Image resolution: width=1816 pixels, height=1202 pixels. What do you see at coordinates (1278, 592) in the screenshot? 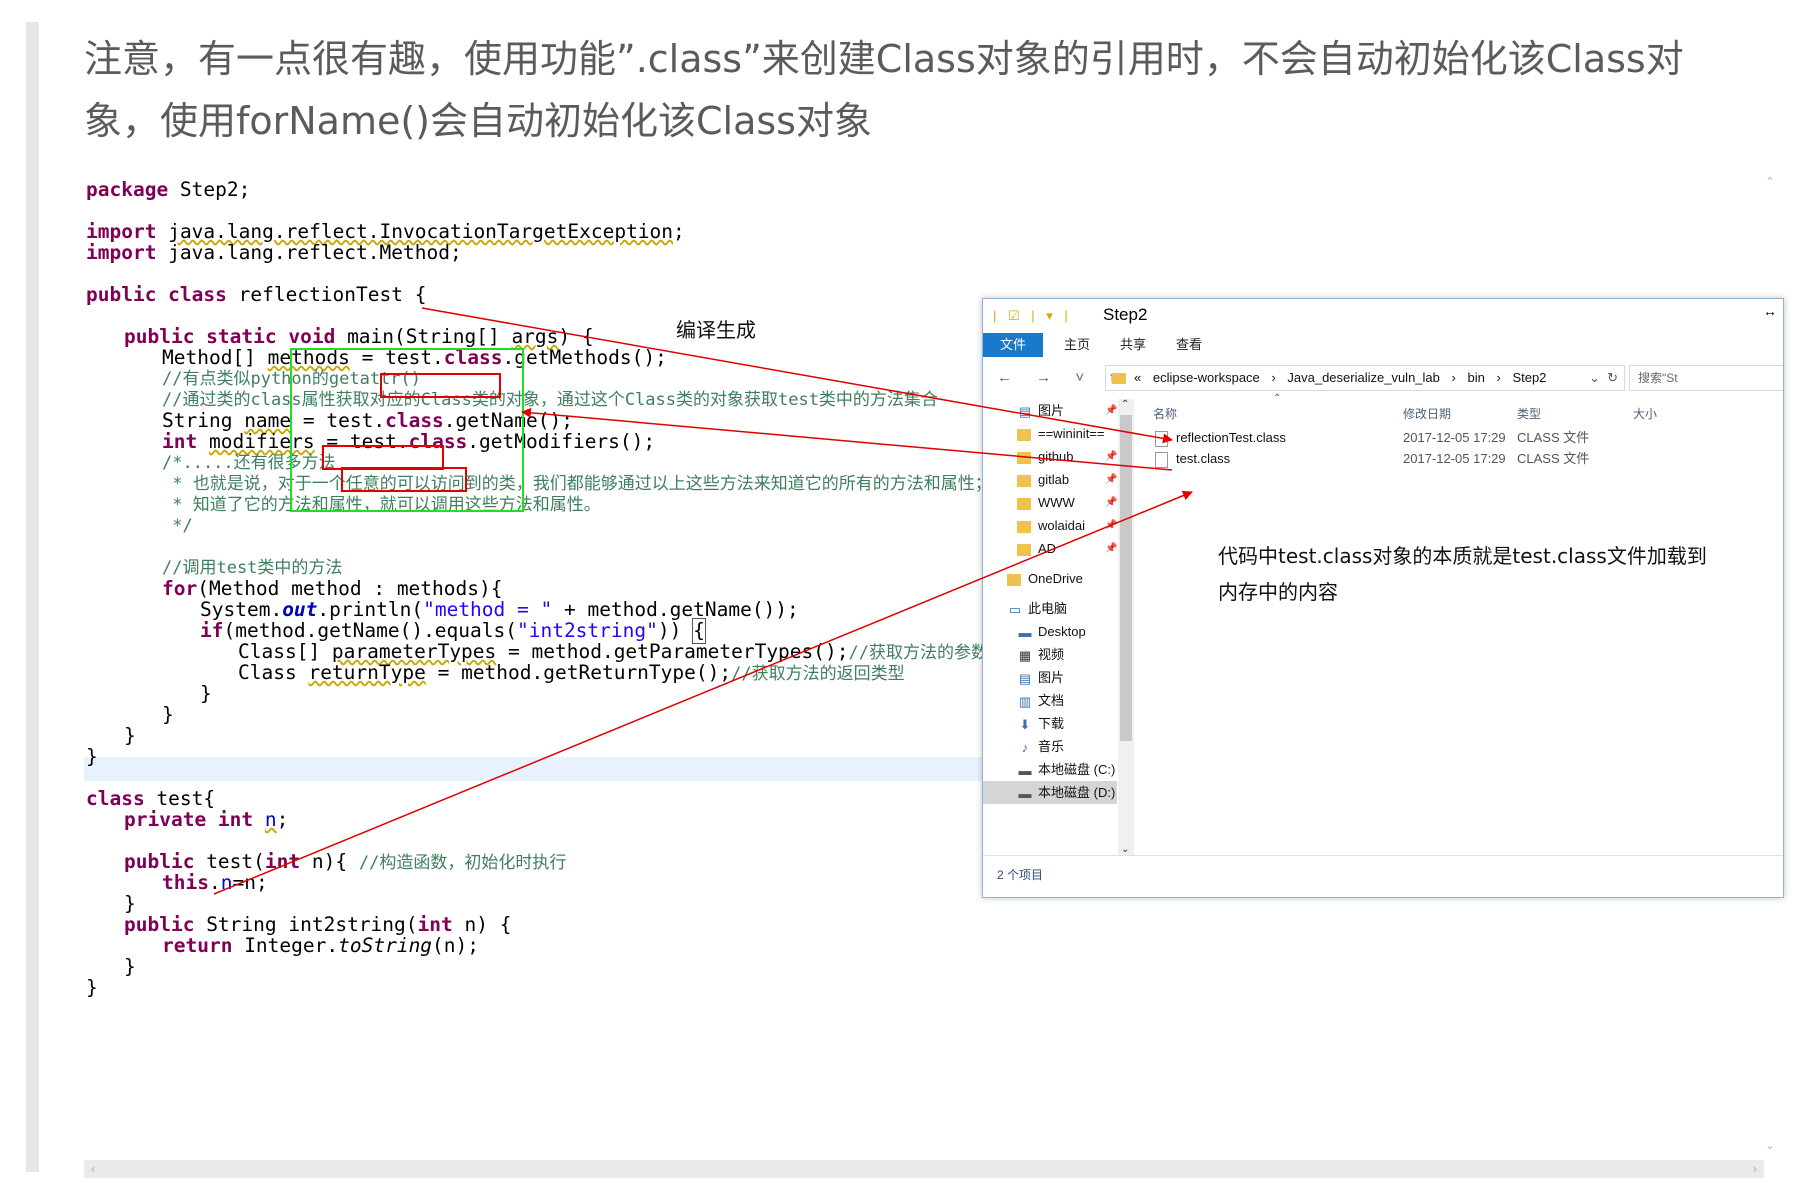
I see `annotation-essence-line-2: 内存中的内容` at bounding box center [1278, 592].